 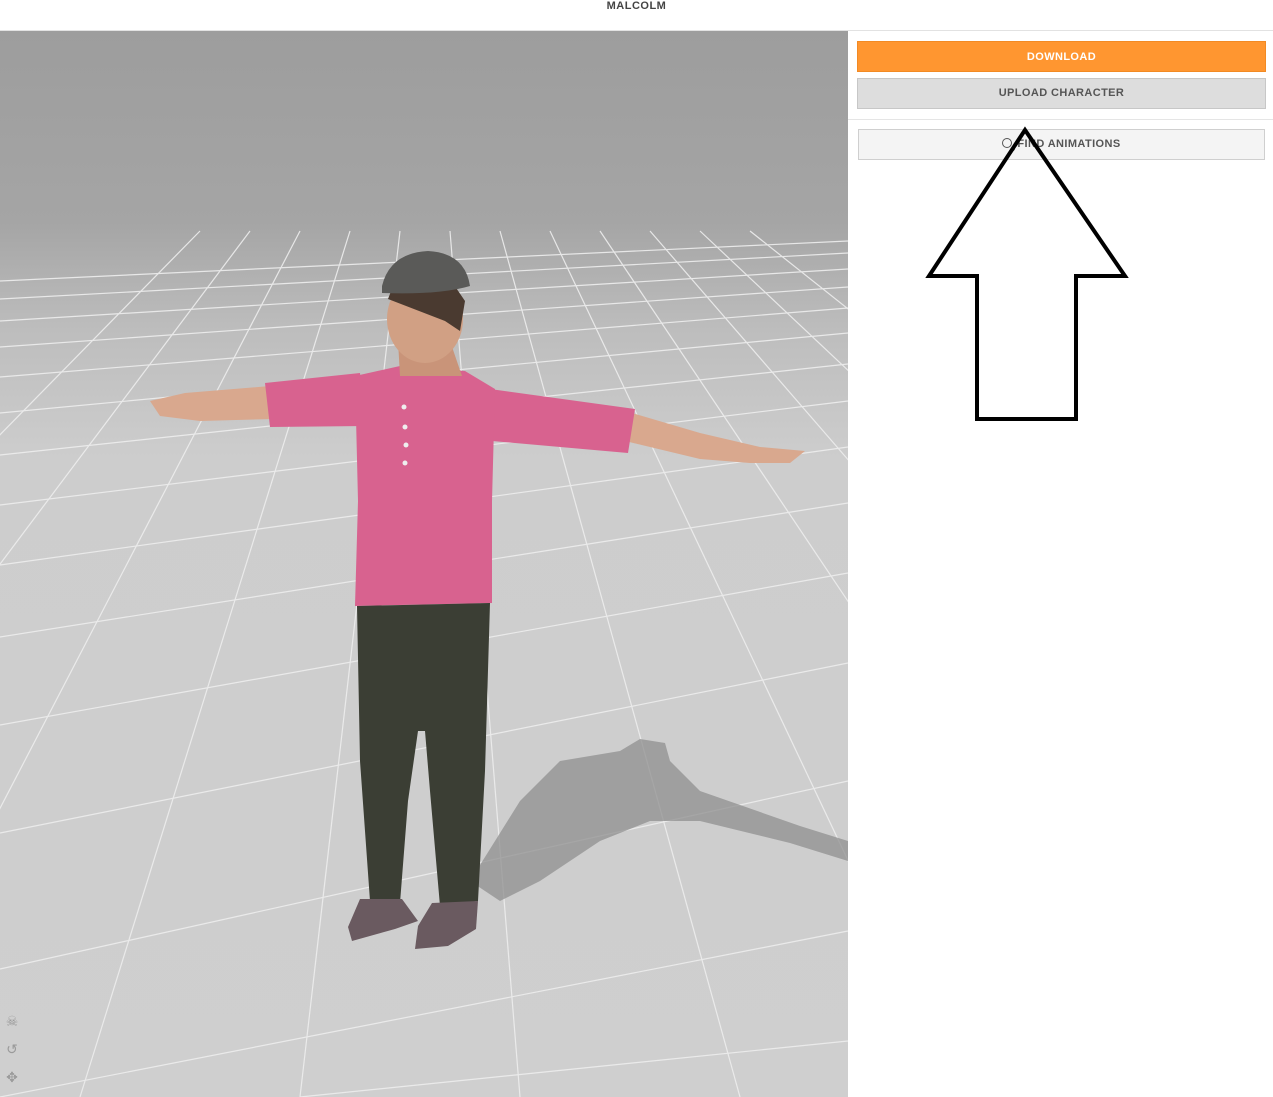 What do you see at coordinates (12, 1049) in the screenshot?
I see `reset-icon: ↺` at bounding box center [12, 1049].